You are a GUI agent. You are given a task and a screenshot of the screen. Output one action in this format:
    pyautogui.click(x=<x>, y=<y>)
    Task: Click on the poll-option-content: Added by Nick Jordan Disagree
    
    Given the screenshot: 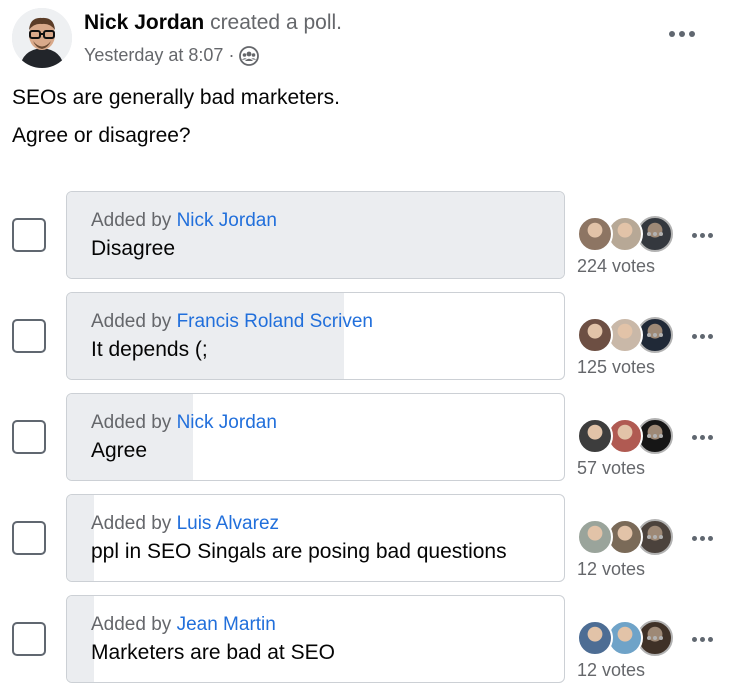 What is the action you would take?
    pyautogui.click(x=184, y=235)
    